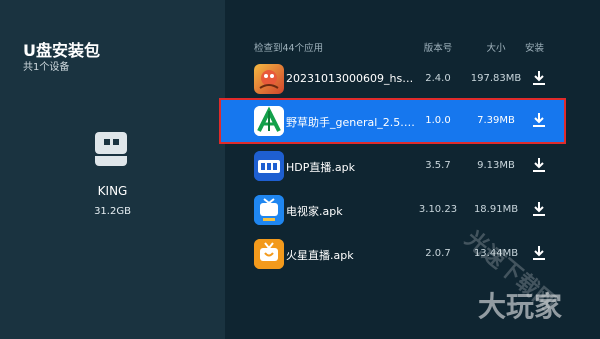  Describe the element at coordinates (496, 165) in the screenshot. I see `app-size: 9.13MB` at that location.